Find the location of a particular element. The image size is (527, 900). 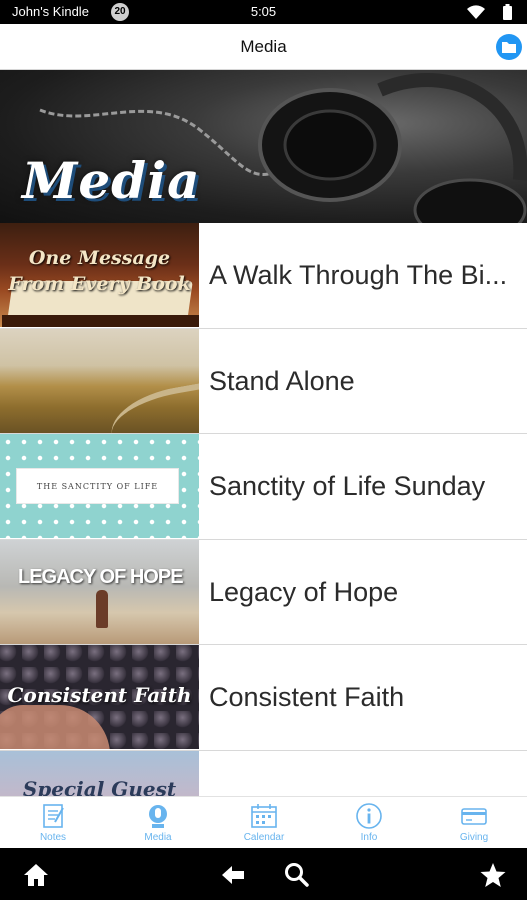

star-icon is located at coordinates (493, 875).